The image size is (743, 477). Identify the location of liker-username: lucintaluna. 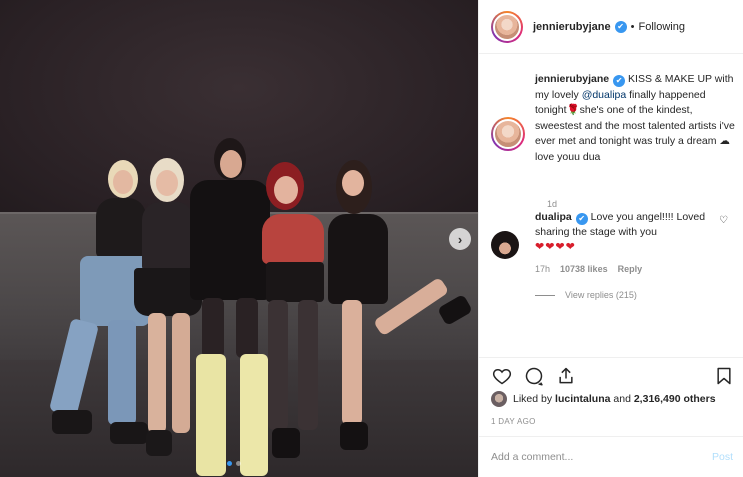
(582, 399).